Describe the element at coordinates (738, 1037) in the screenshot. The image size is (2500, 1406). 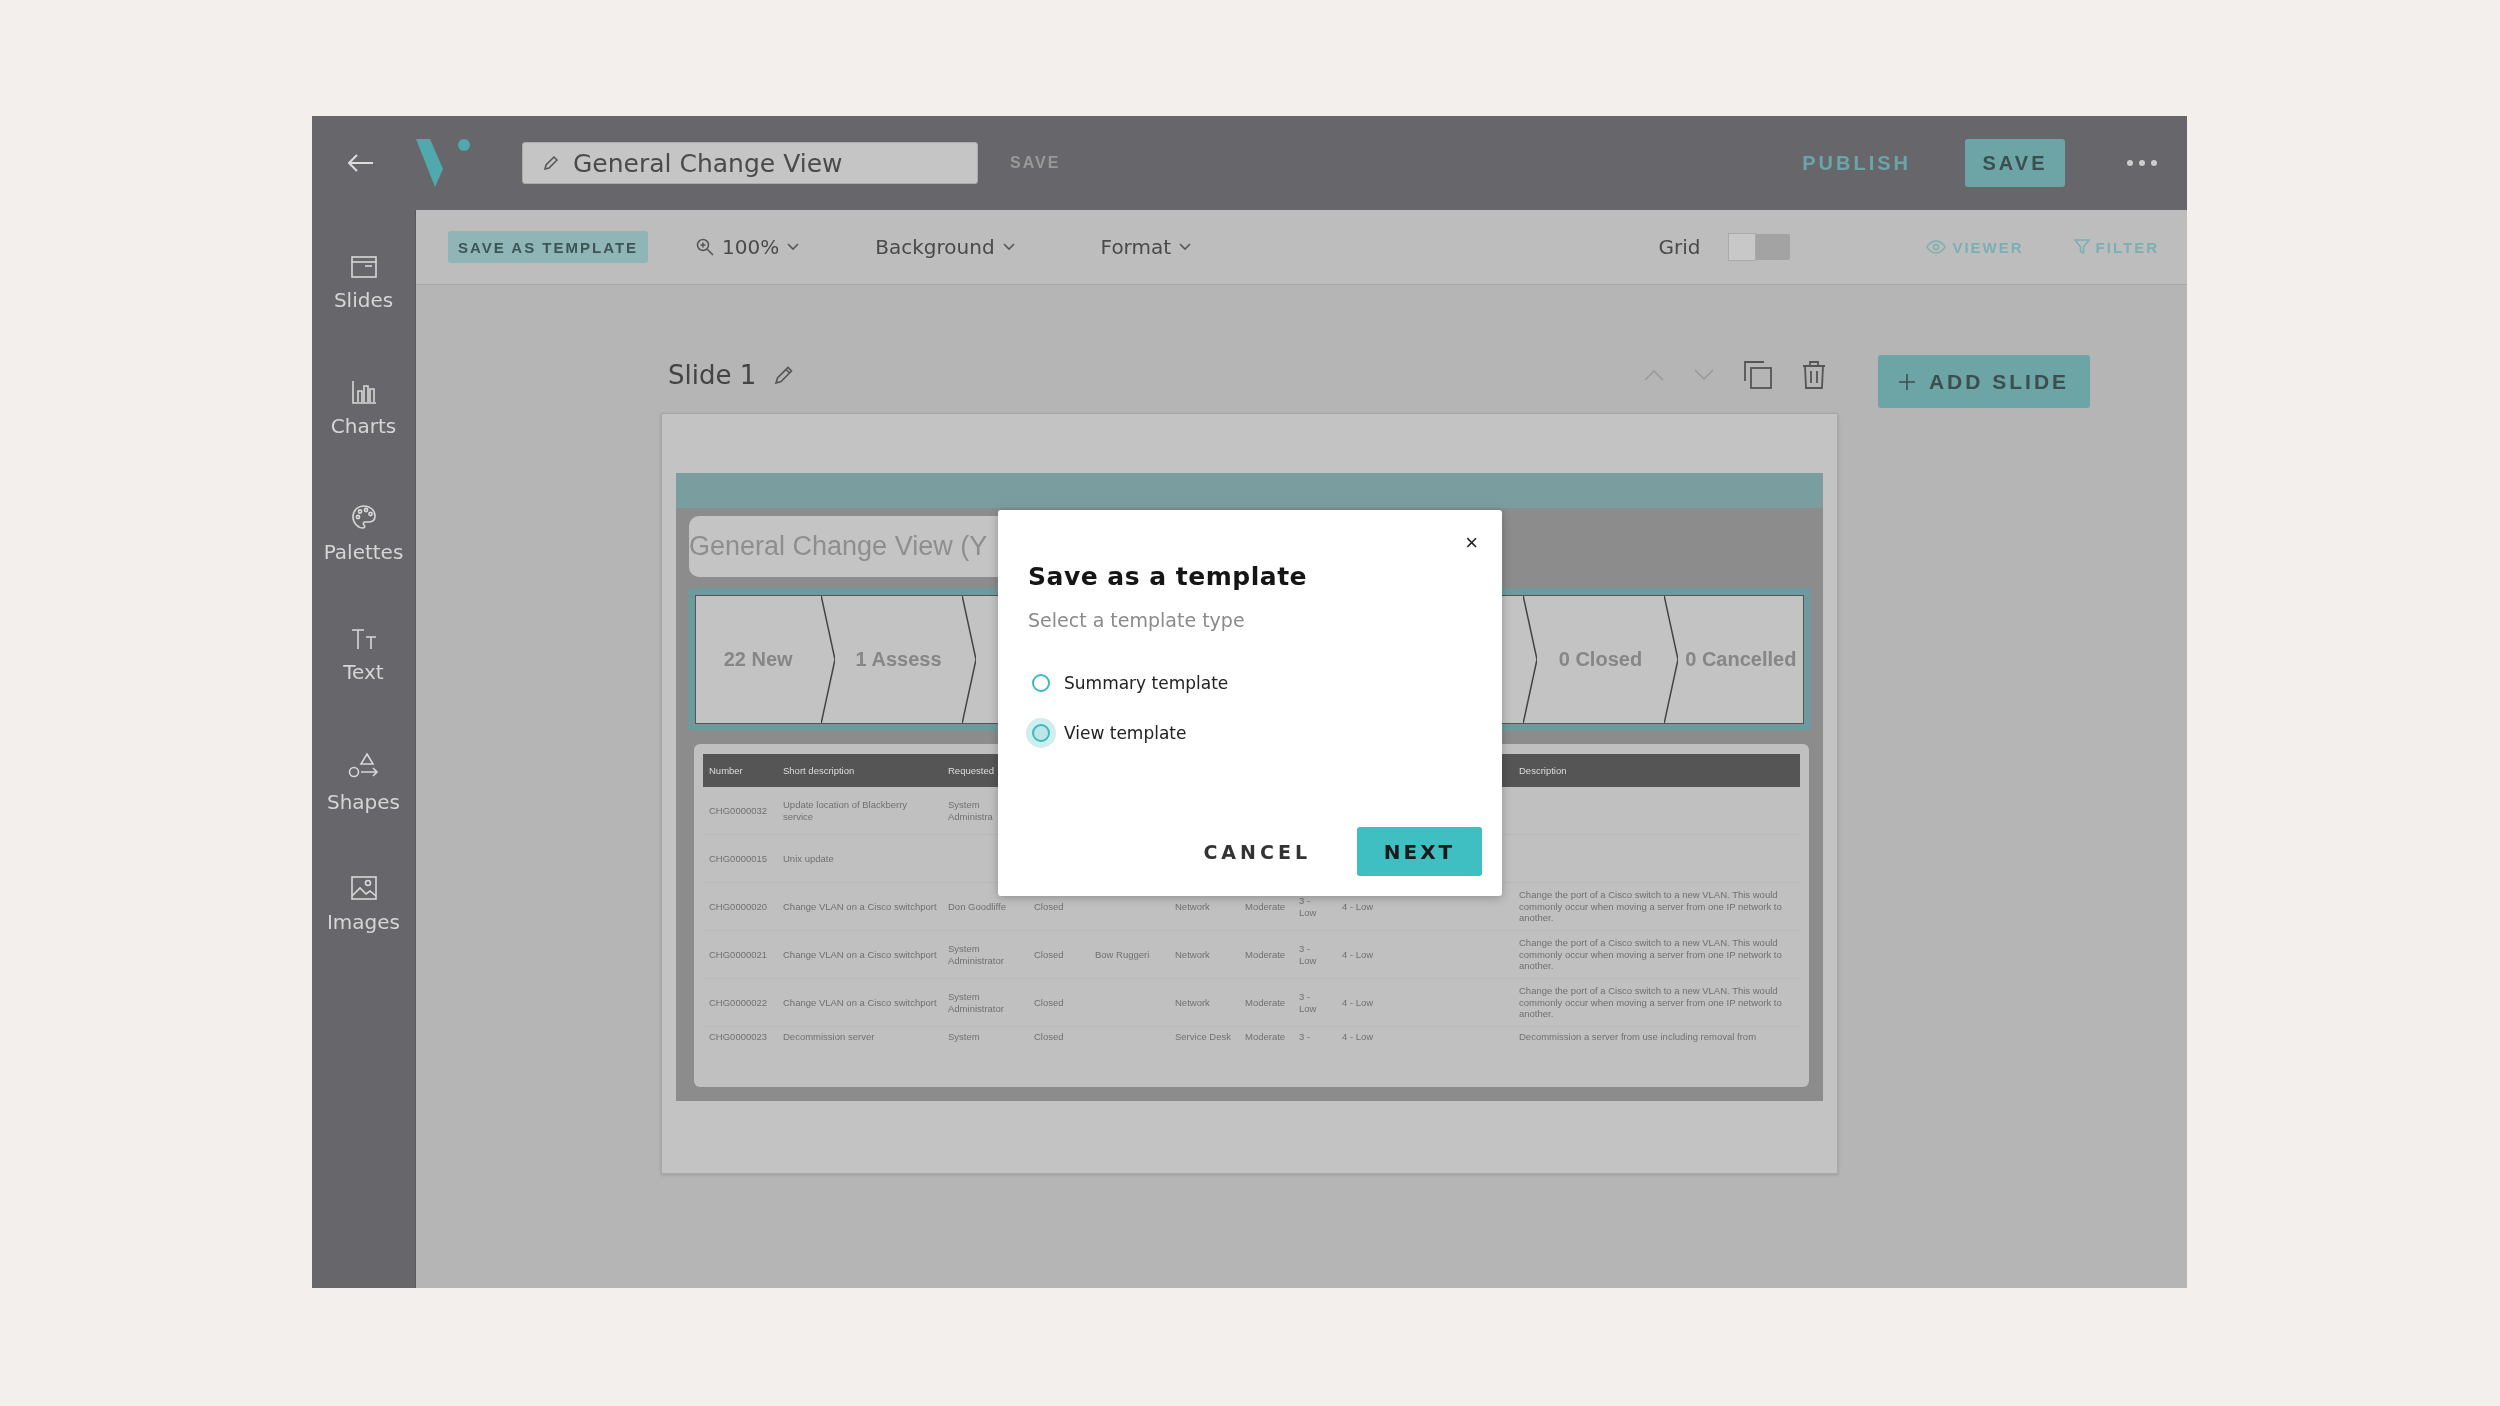
I see `table-cell: CHG0000023` at that location.